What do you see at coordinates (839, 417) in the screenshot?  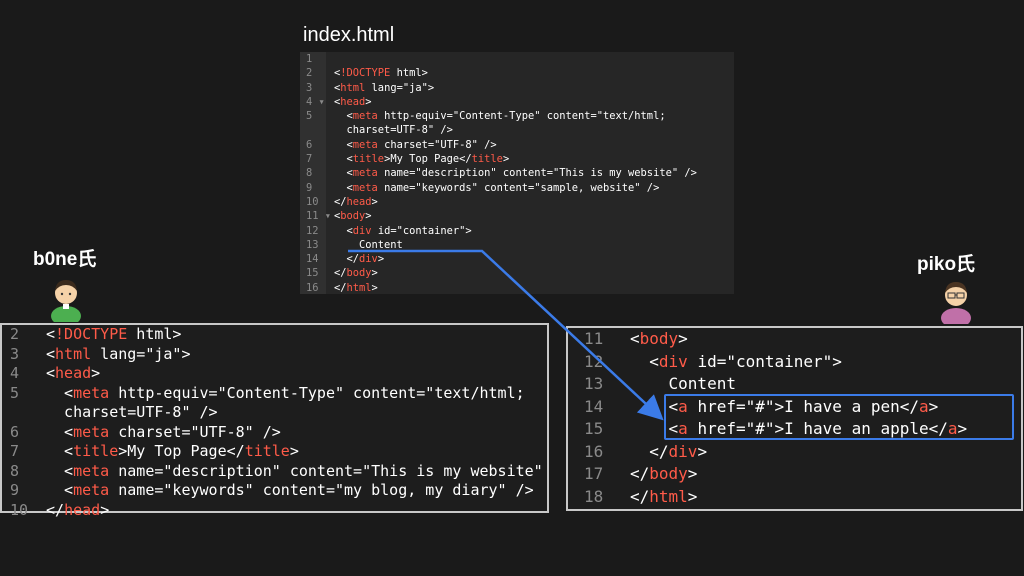 I see `diff-highlight-box` at bounding box center [839, 417].